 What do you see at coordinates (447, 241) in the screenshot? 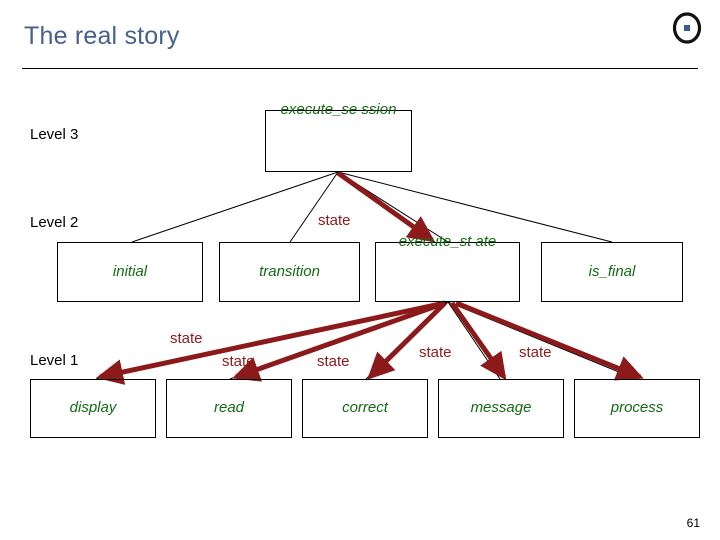
I see `node-label-execute-state: execute_st ate` at bounding box center [447, 241].